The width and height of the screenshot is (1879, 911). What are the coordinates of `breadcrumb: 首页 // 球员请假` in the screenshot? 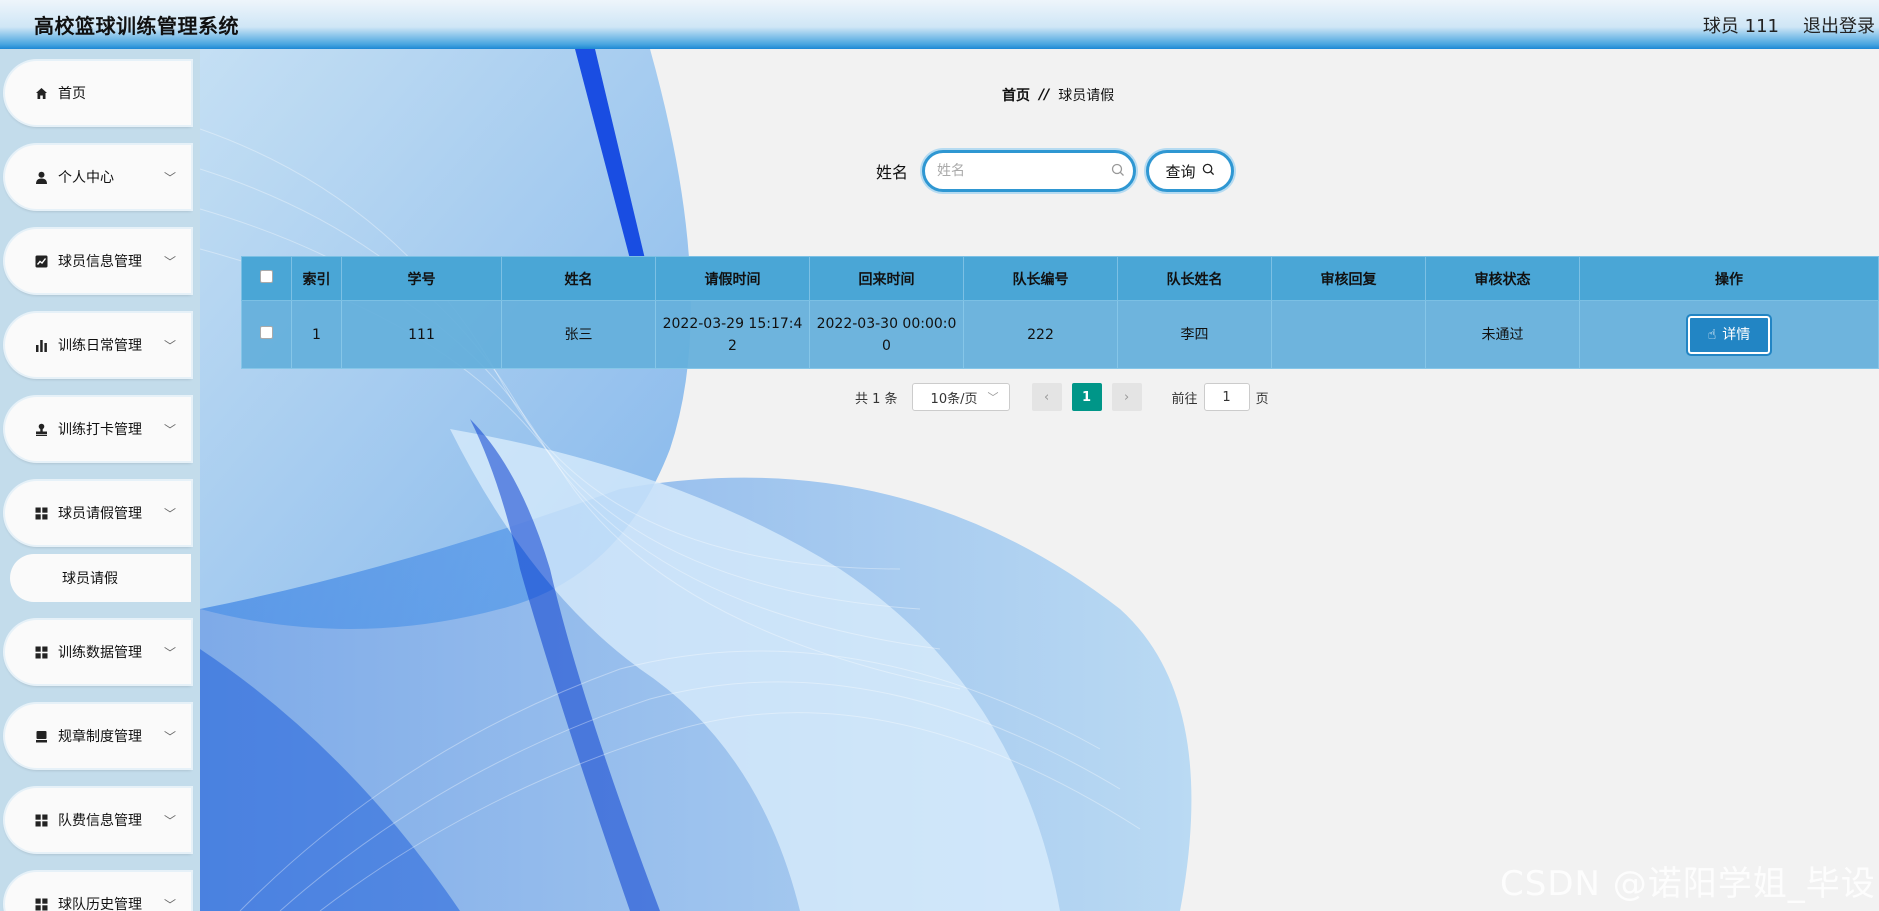 It's located at (1058, 95).